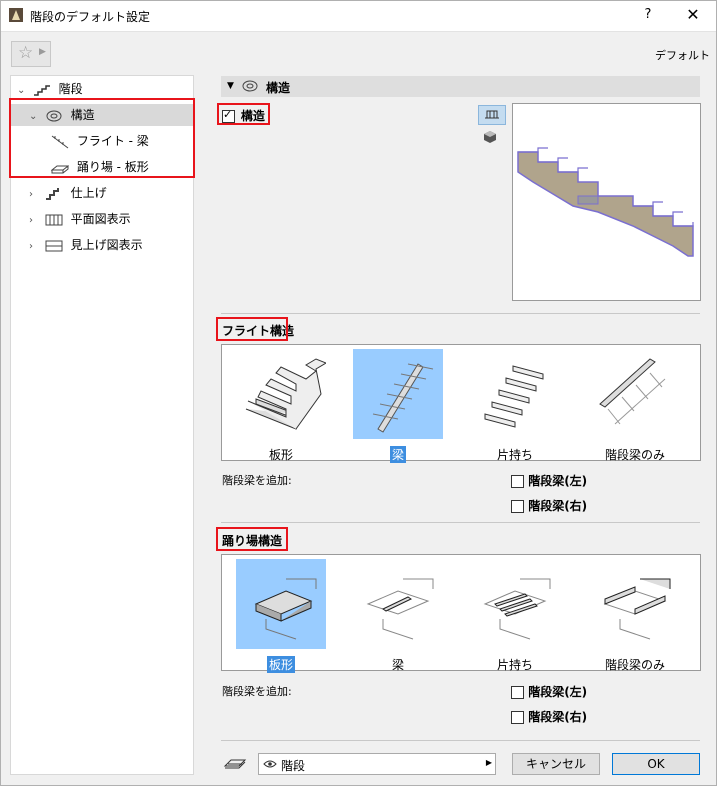 This screenshot has width=717, height=786. Describe the element at coordinates (461, 613) in the screenshot. I see `landing-options-panel: 板形 梁 片持ち 階段梁のみ` at that location.